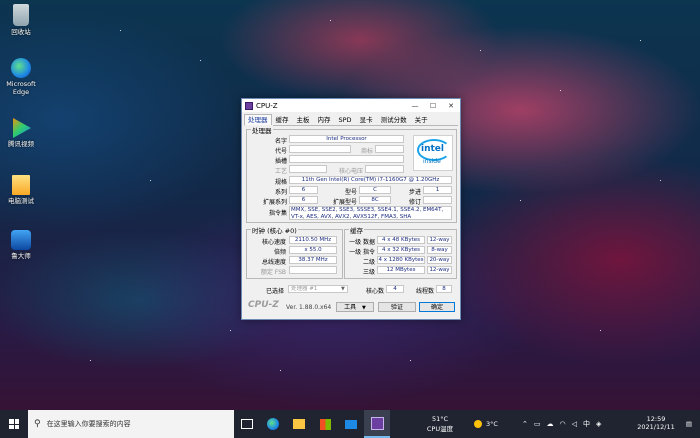  What do you see at coordinates (377, 424) in the screenshot?
I see `taskbar-cpuz` at bounding box center [377, 424].